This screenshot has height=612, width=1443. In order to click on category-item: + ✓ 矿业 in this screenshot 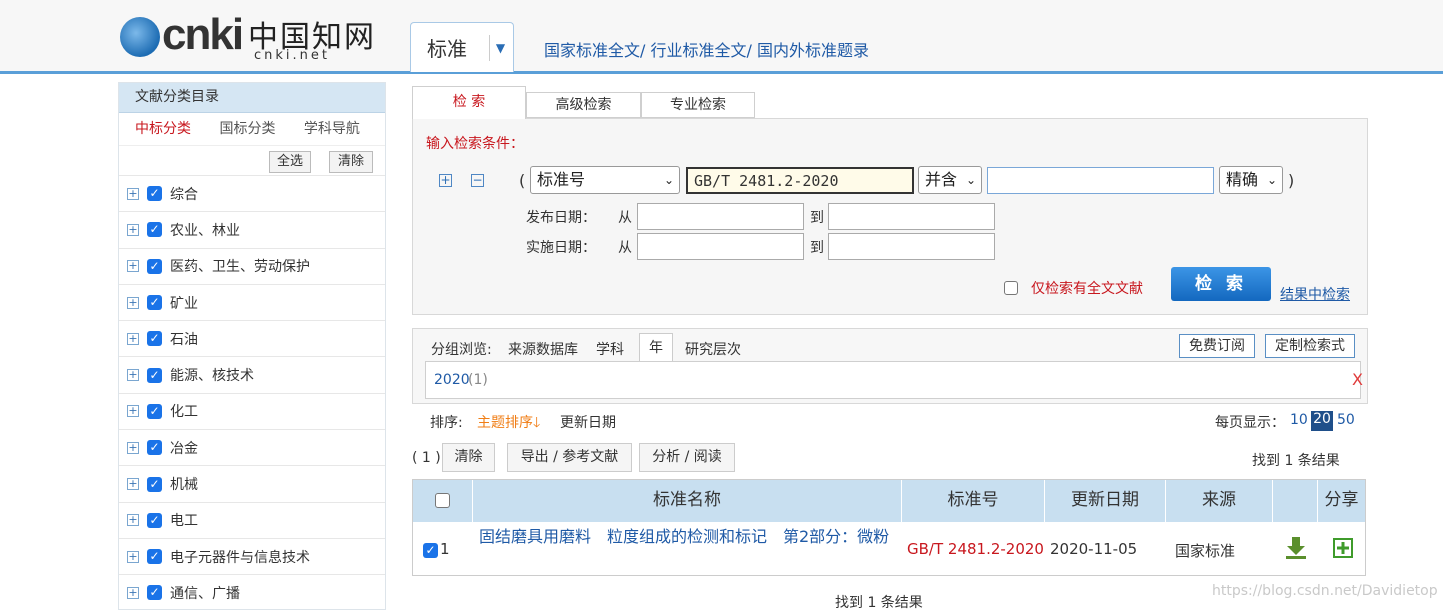, I will do `click(252, 301)`.